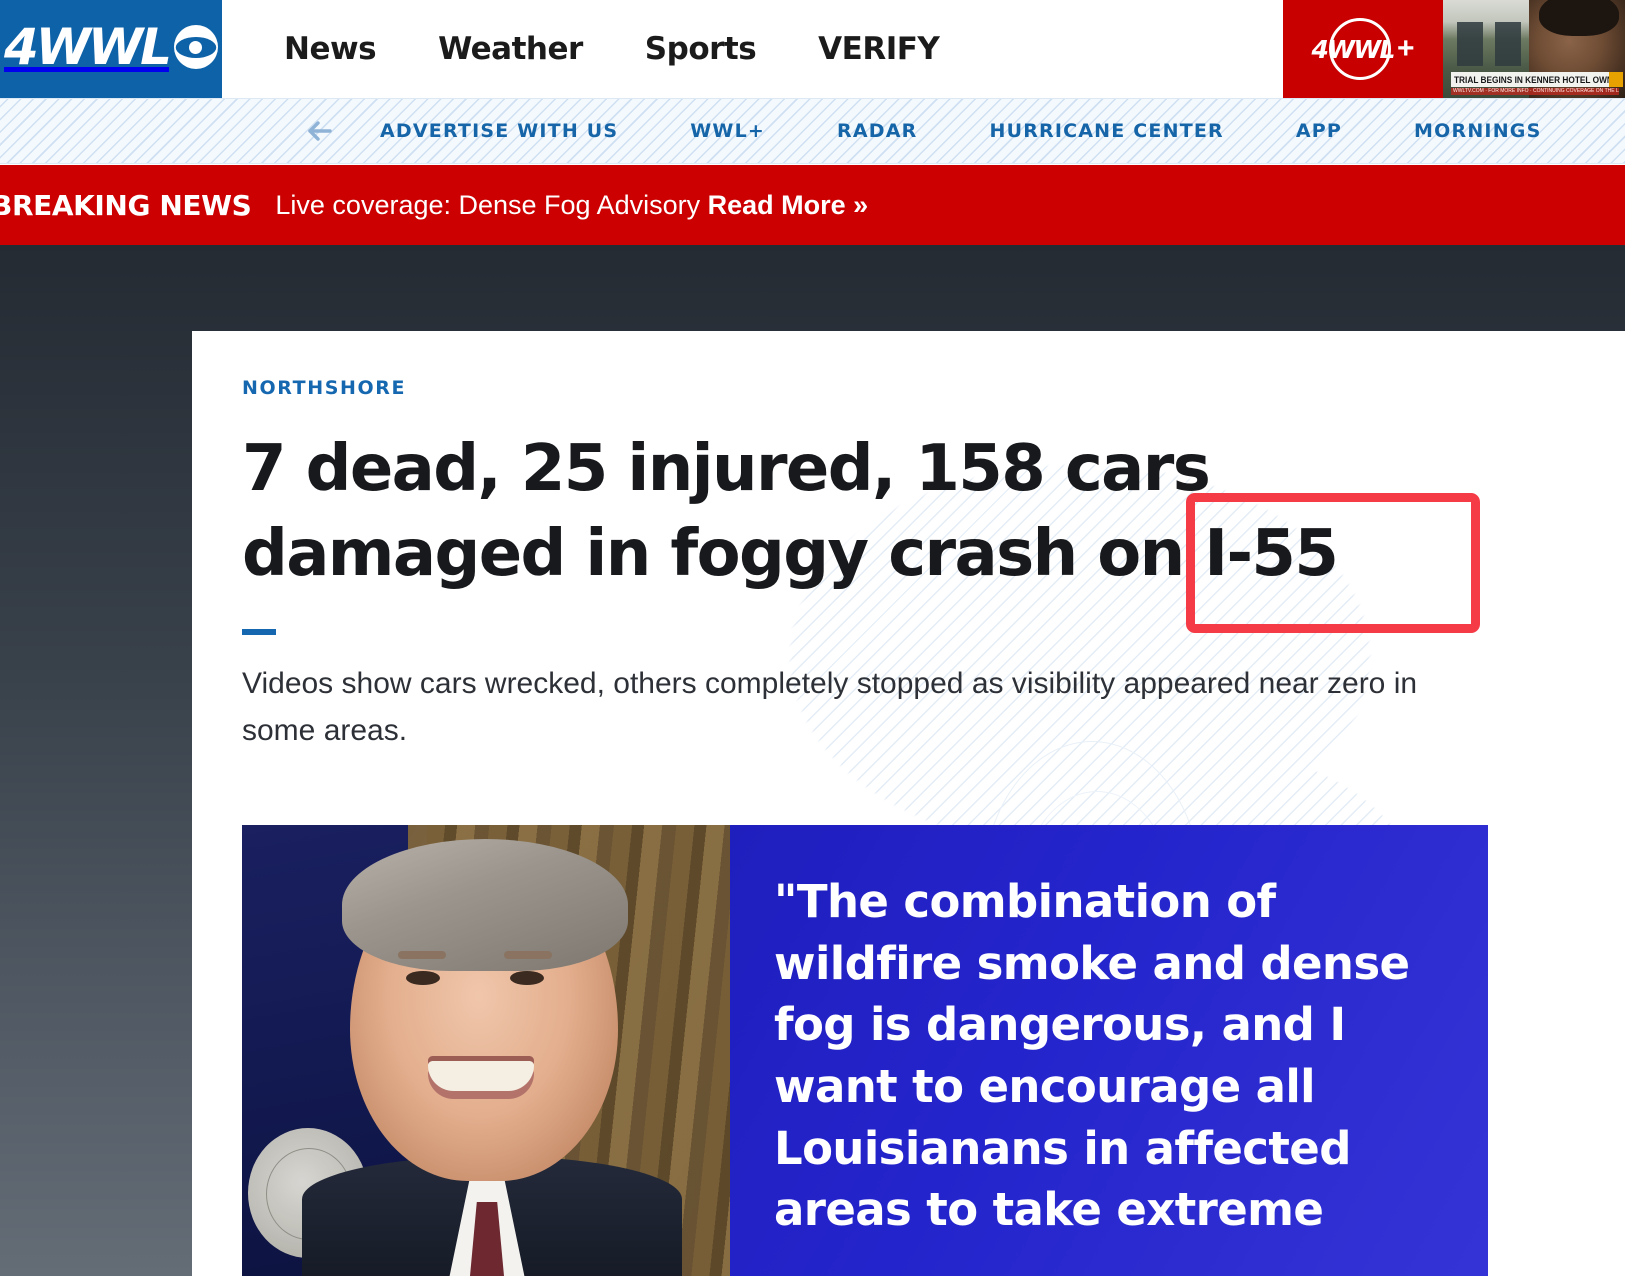 The image size is (1625, 1276). I want to click on photo-eye-right, so click(527, 978).